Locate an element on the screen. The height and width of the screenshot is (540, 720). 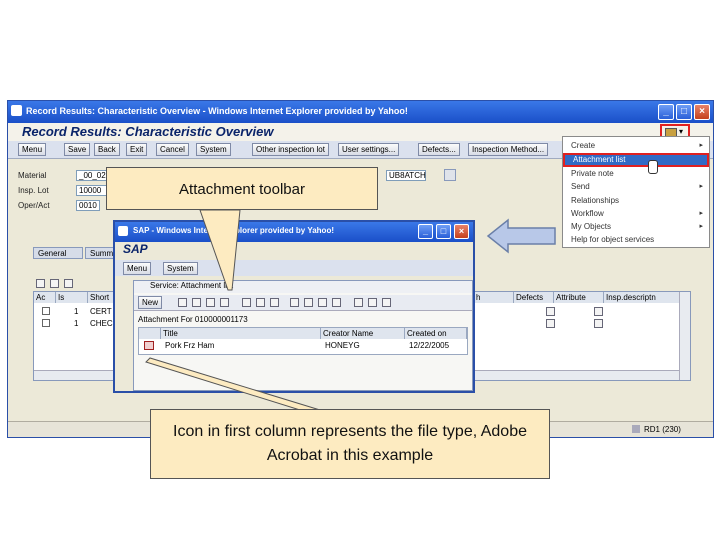
icon-callout-pointer is located at coordinates (233, 384).